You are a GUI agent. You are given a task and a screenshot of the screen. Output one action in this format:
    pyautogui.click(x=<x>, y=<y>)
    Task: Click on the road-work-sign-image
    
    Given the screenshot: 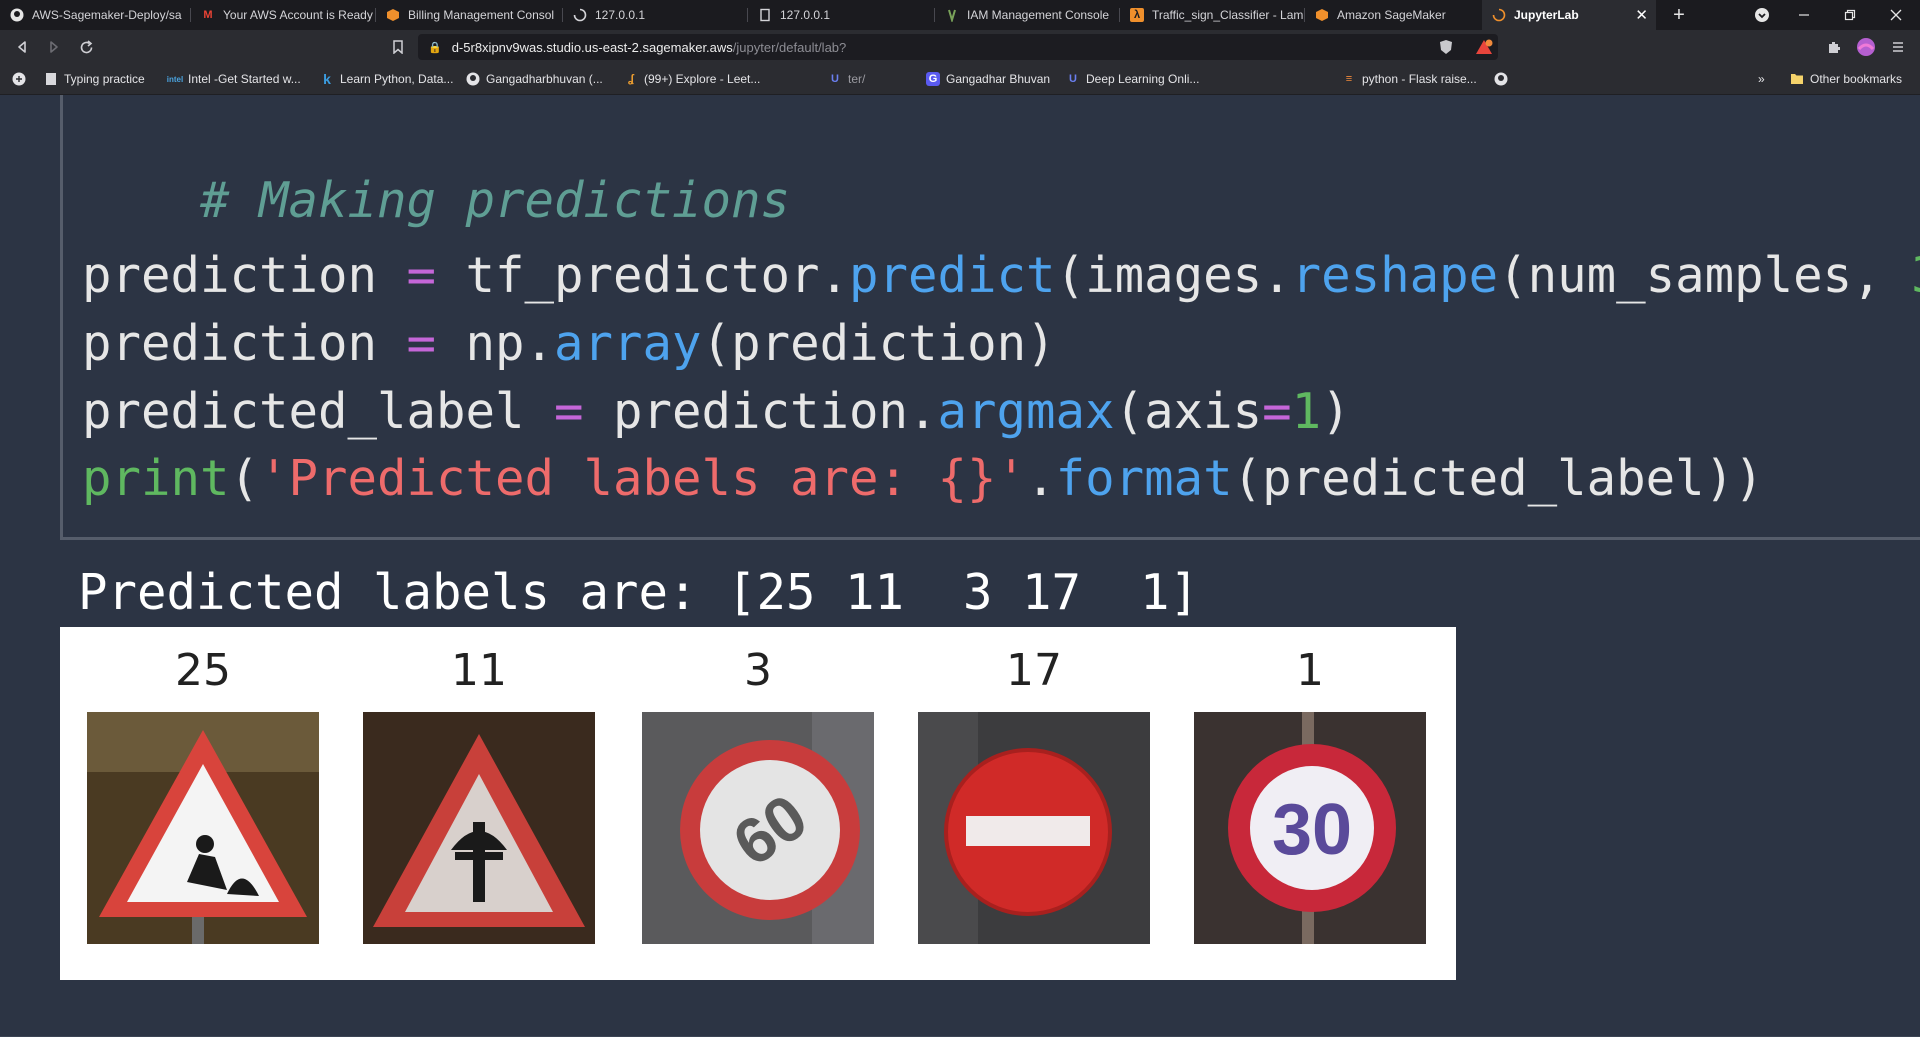 What is the action you would take?
    pyautogui.click(x=203, y=828)
    